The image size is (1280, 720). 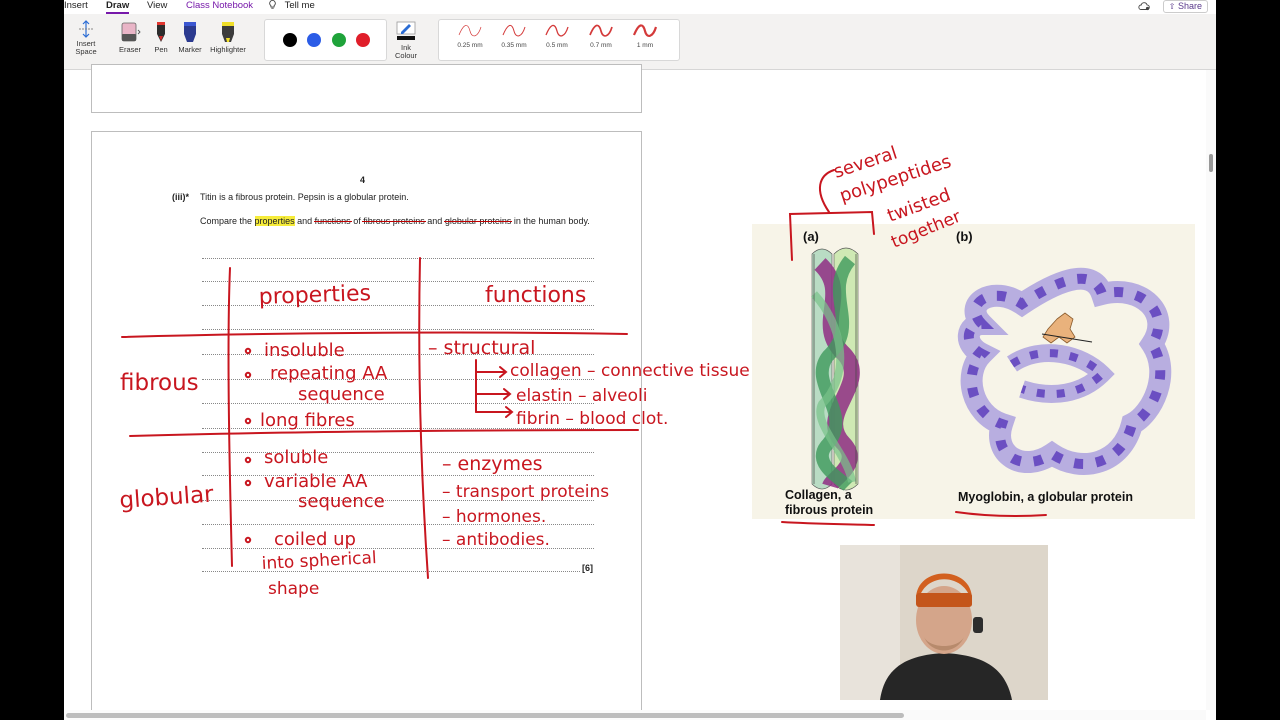 What do you see at coordinates (406, 51) in the screenshot?
I see `ink-colour-label: Ink Colour` at bounding box center [406, 51].